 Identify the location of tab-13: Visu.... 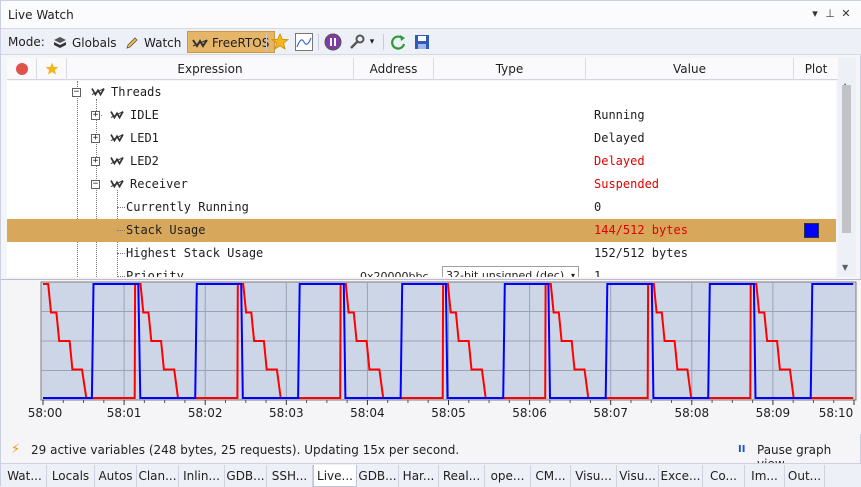
(594, 476).